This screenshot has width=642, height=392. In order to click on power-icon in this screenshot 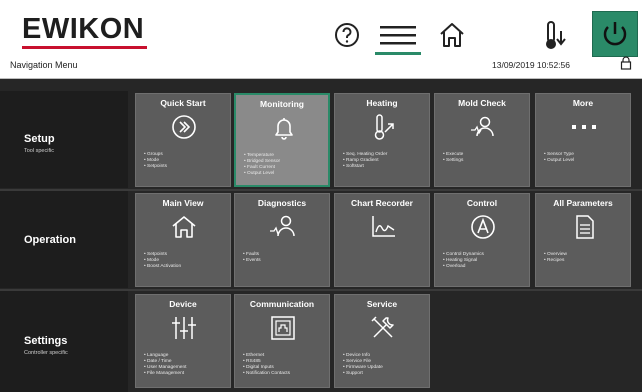, I will do `click(615, 34)`.